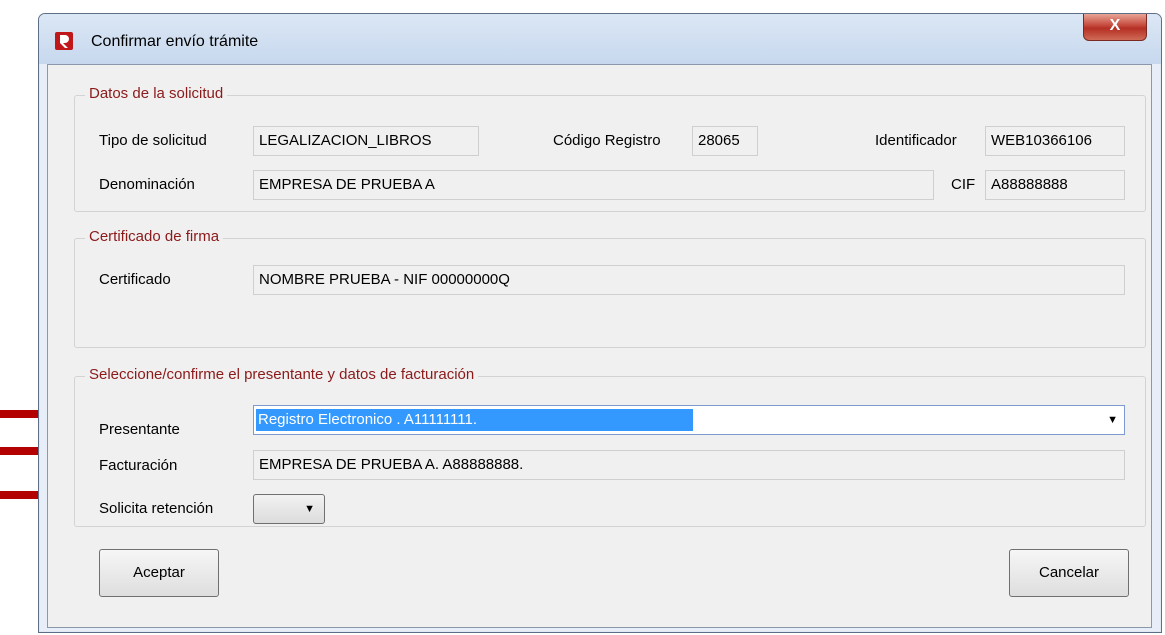 This screenshot has height=635, width=1165. I want to click on close-button: X, so click(1115, 27).